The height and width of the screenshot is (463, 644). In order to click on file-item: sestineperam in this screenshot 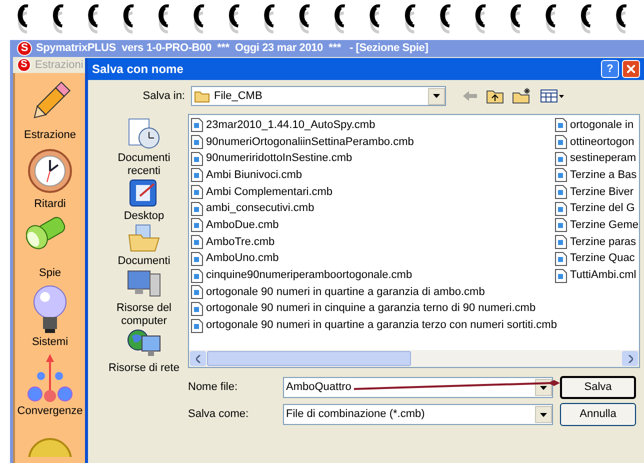, I will do `click(595, 159)`.